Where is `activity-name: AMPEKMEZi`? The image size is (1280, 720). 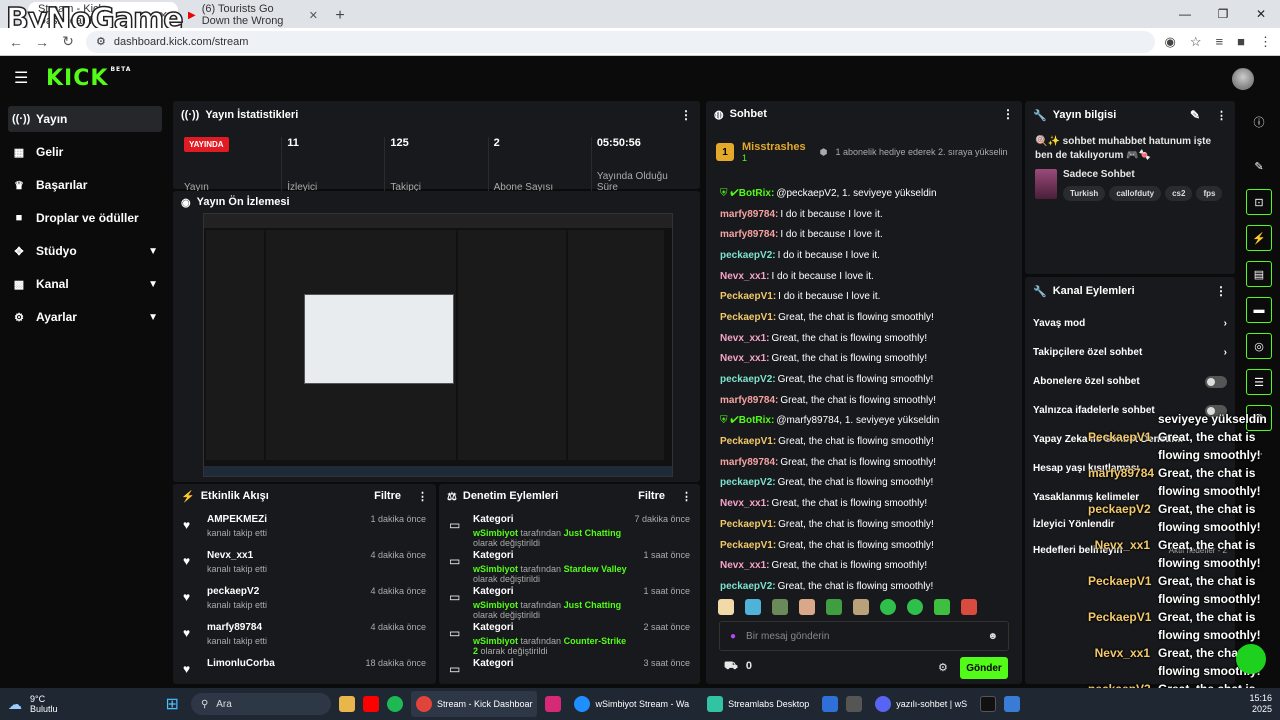
activity-name: AMPEKMEZi is located at coordinates (283, 519).